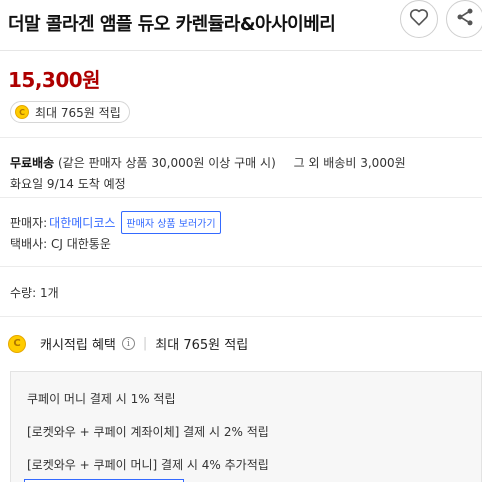  What do you see at coordinates (60, 244) in the screenshot?
I see `courier-info: 택배사: CJ 대한통운` at bounding box center [60, 244].